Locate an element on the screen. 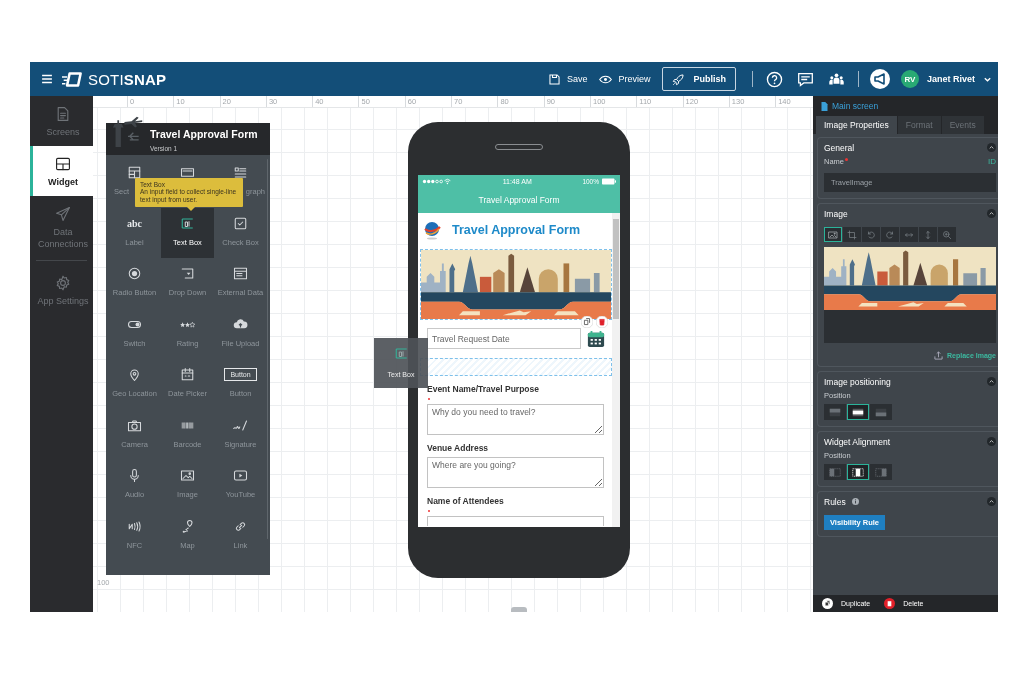  app-title: Travel Approval Form is located at coordinates (519, 200).